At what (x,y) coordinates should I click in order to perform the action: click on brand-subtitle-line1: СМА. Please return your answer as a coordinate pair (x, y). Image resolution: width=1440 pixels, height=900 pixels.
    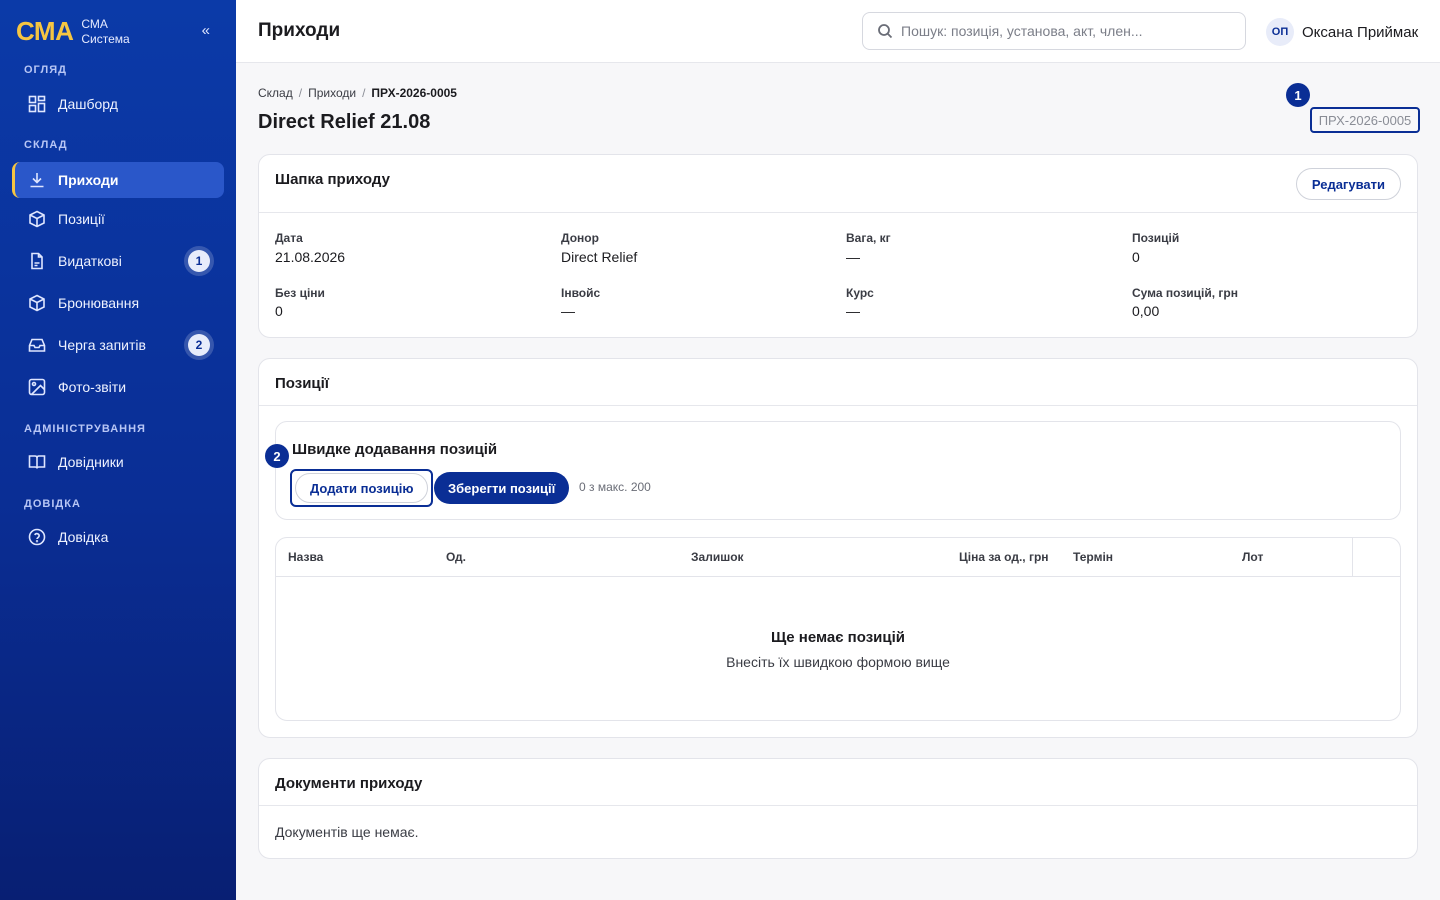
    Looking at the image, I should click on (94, 23).